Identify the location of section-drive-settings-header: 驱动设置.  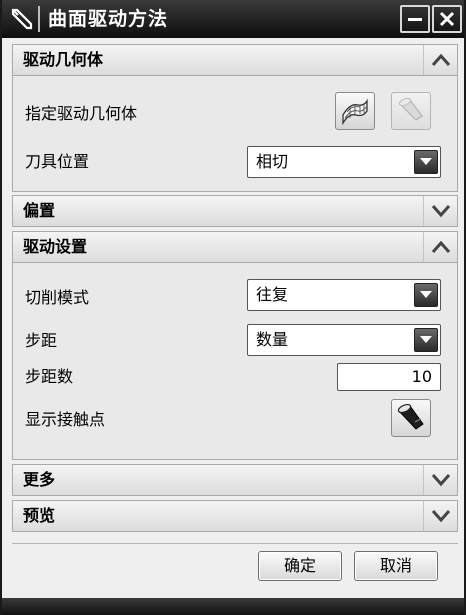
(235, 247).